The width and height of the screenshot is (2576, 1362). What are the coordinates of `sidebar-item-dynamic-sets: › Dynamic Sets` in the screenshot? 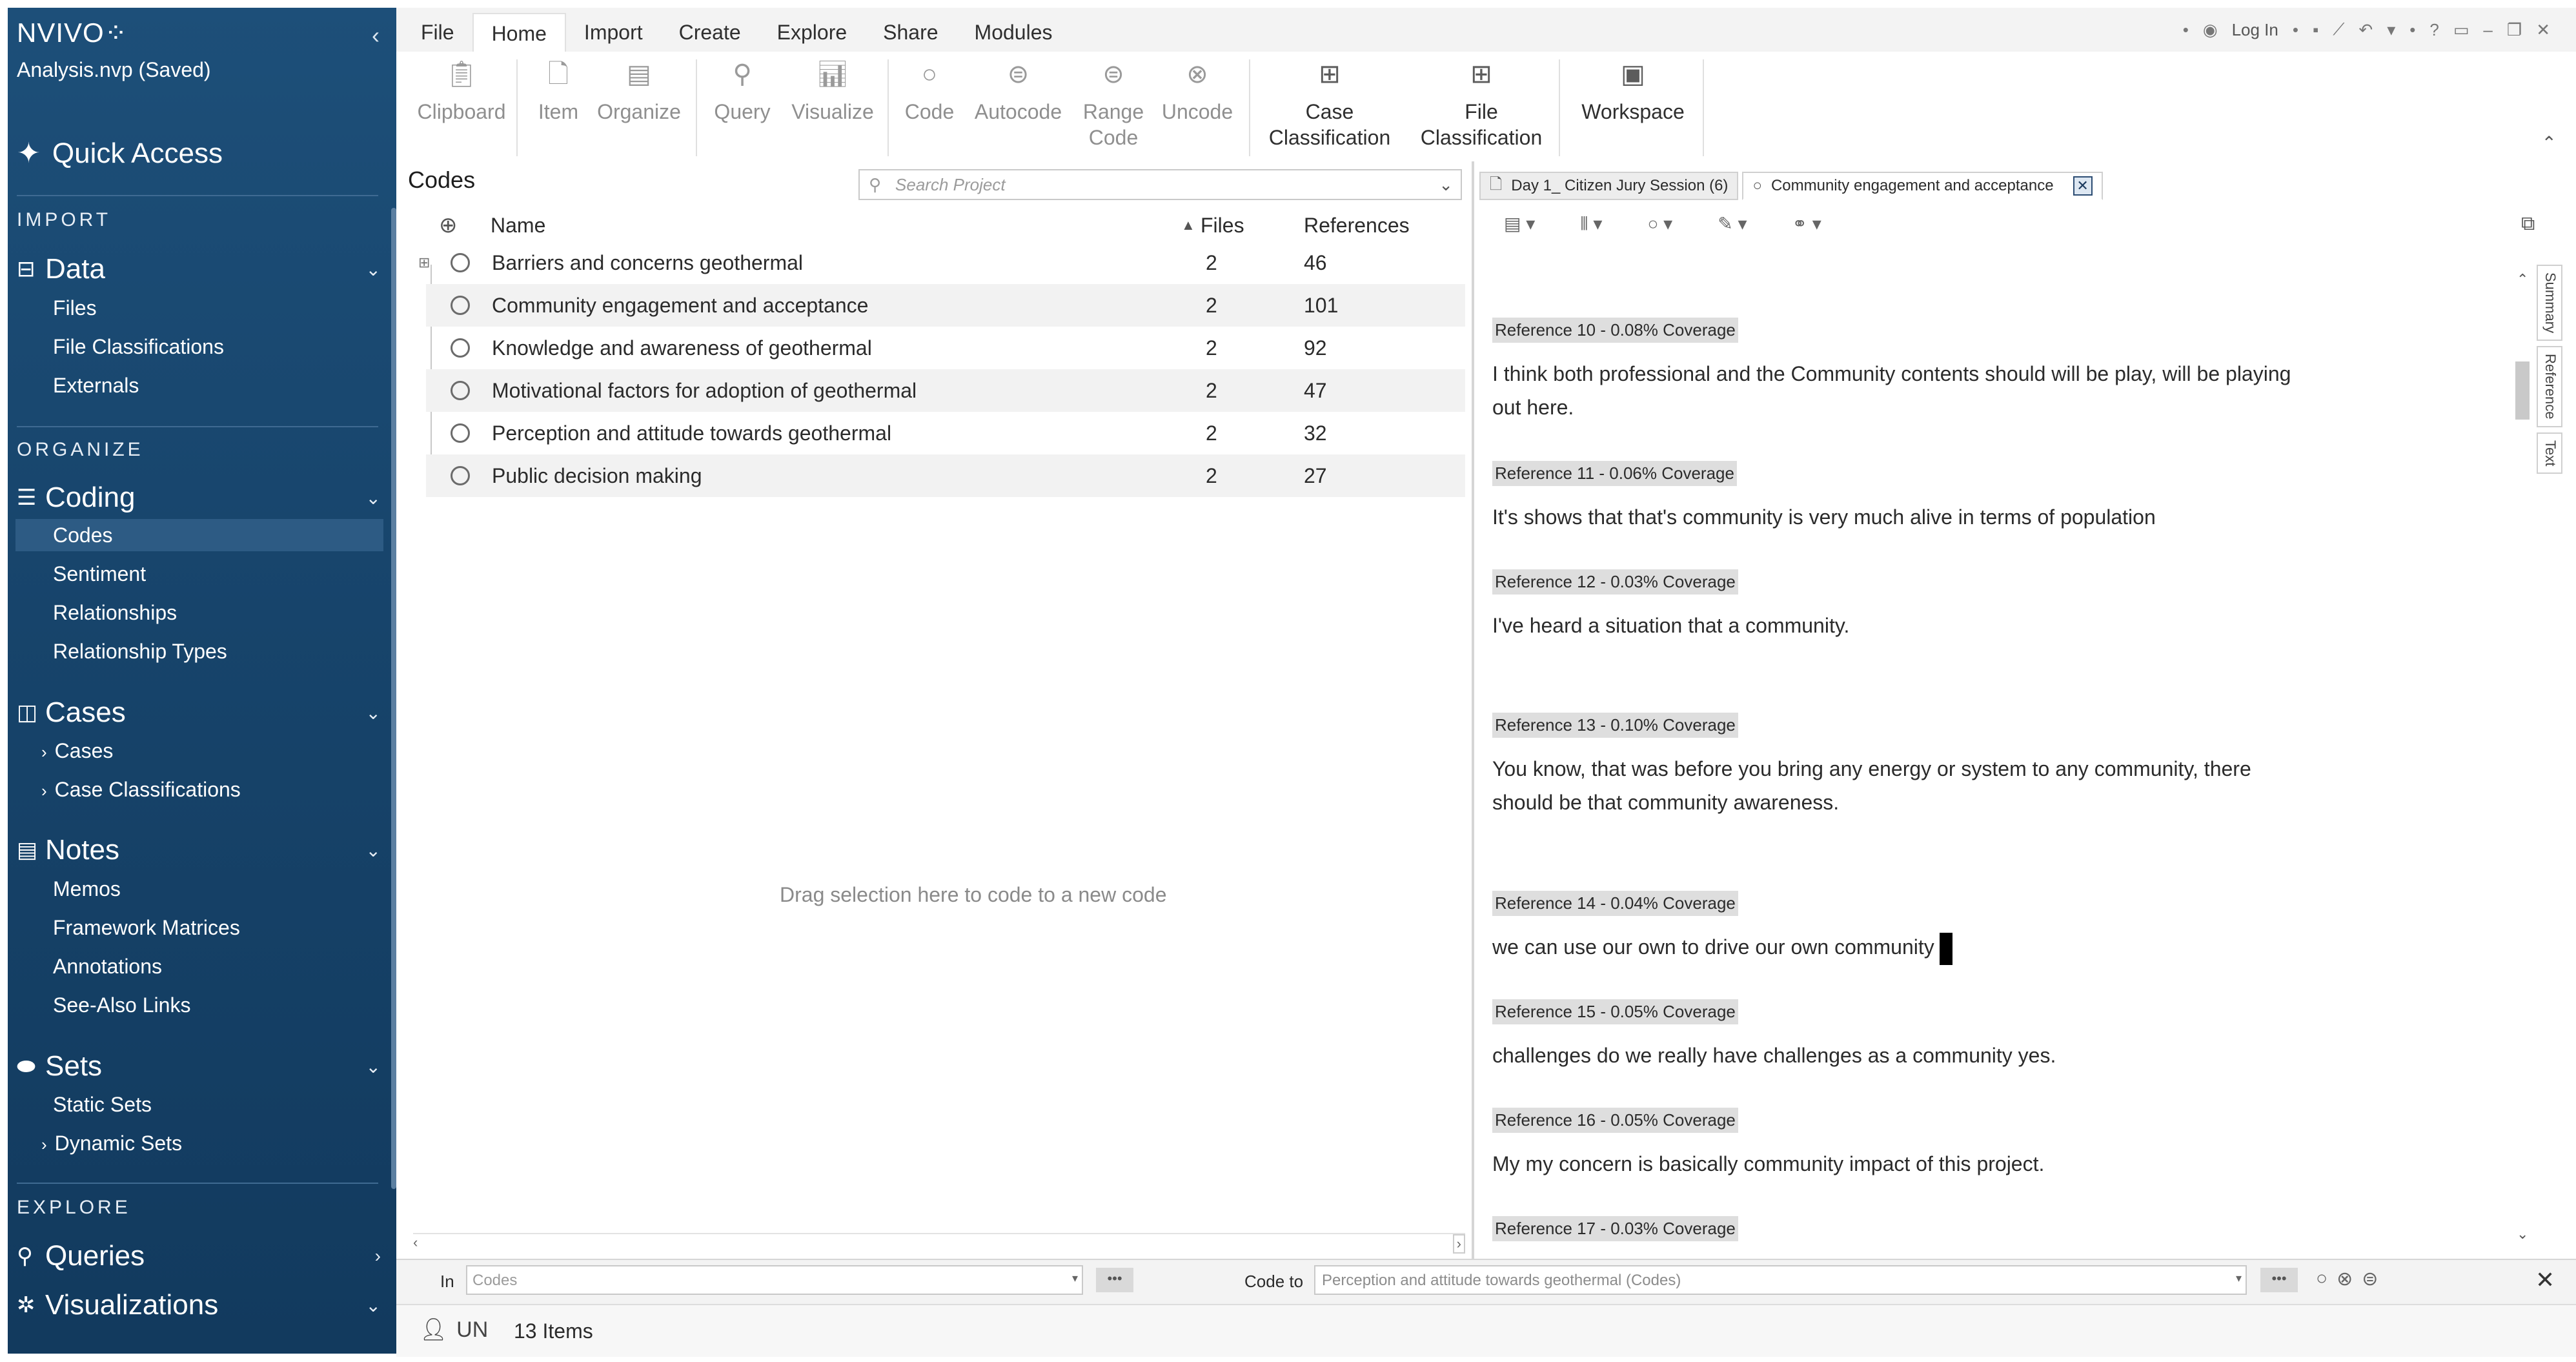 It's located at (111, 1143).